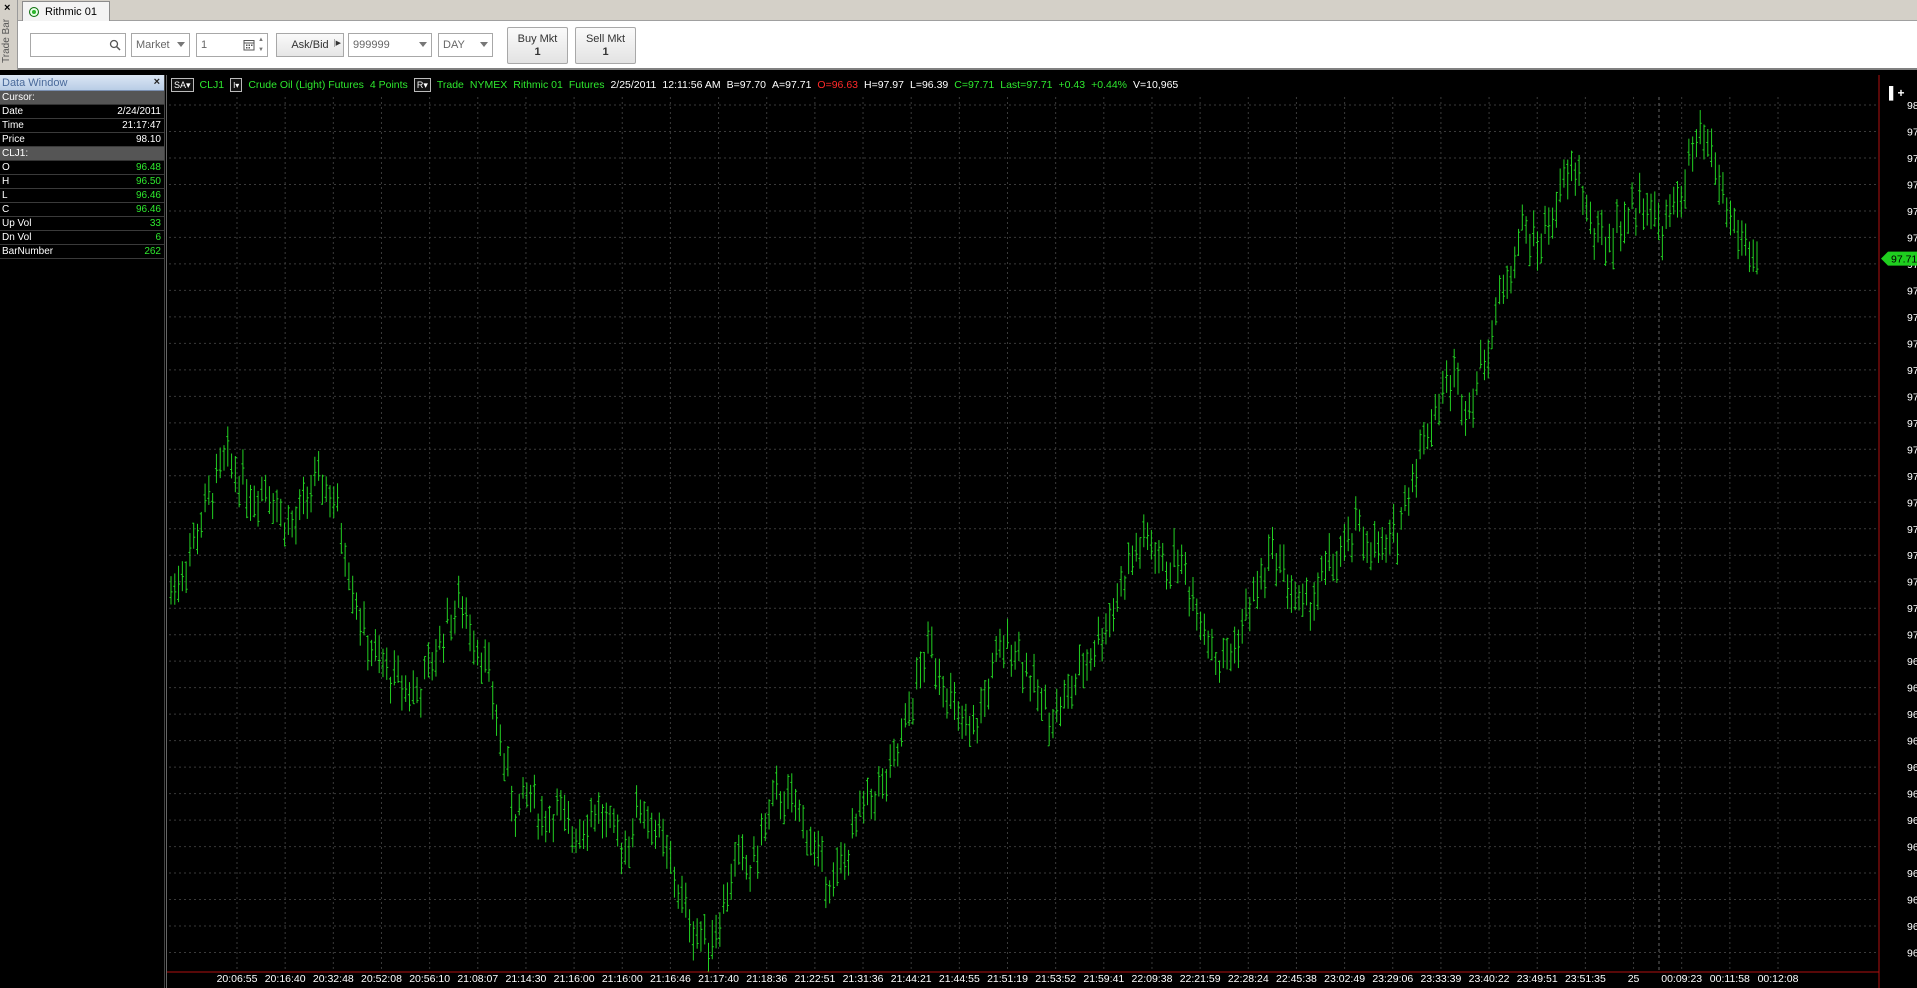 The height and width of the screenshot is (988, 1917). Describe the element at coordinates (1778, 979) in the screenshot. I see `x-tick-label: 00:12:08` at that location.